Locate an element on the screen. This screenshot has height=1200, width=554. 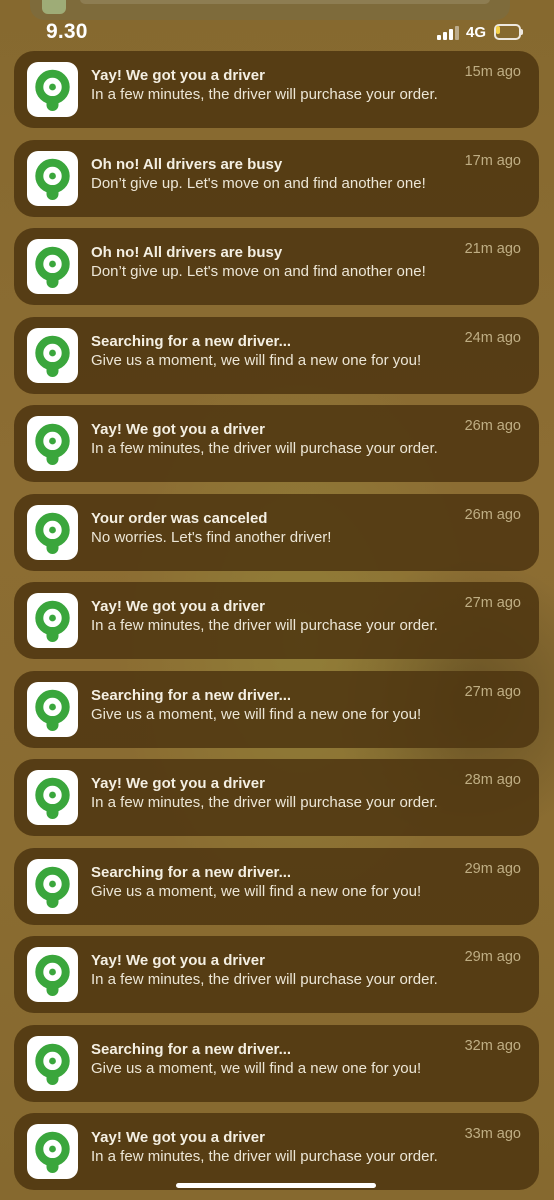
notification-time: 17m ago is located at coordinates (492, 161).